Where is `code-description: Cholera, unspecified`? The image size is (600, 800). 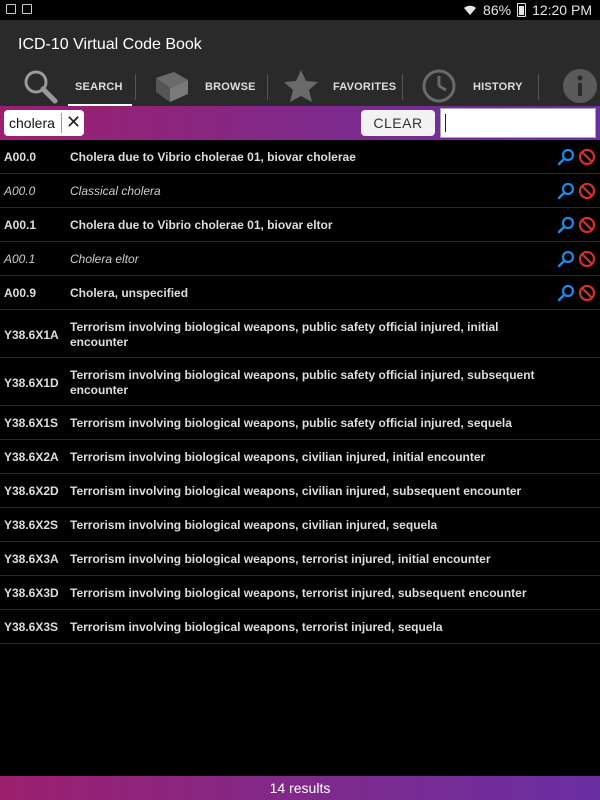 code-description: Cholera, unspecified is located at coordinates (129, 293).